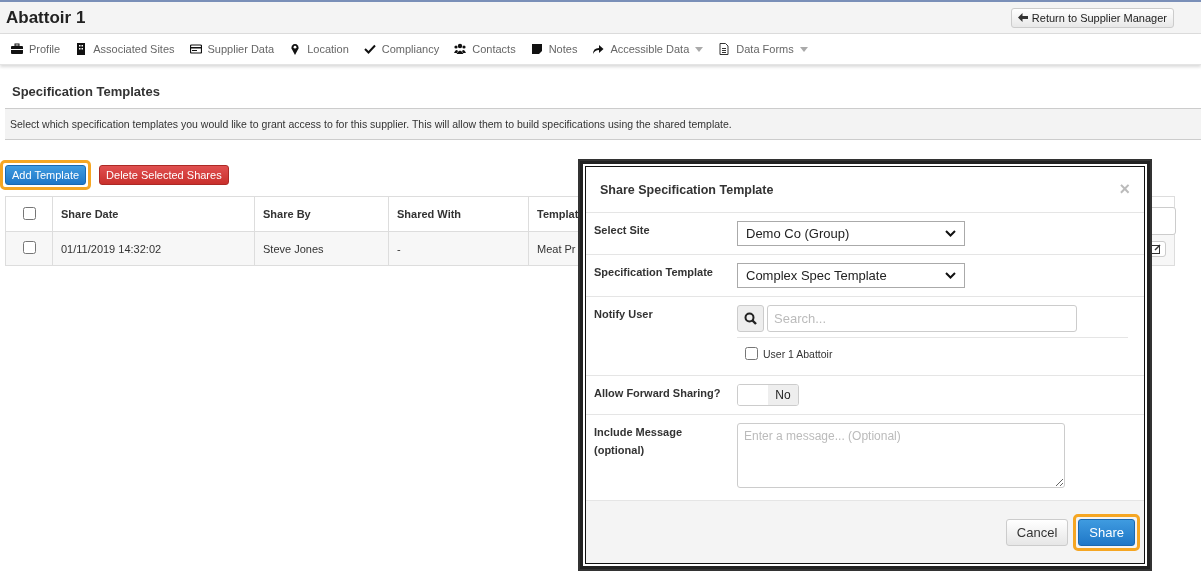 This screenshot has height=571, width=1201. What do you see at coordinates (654, 272) in the screenshot?
I see `field-label: Specification Template` at bounding box center [654, 272].